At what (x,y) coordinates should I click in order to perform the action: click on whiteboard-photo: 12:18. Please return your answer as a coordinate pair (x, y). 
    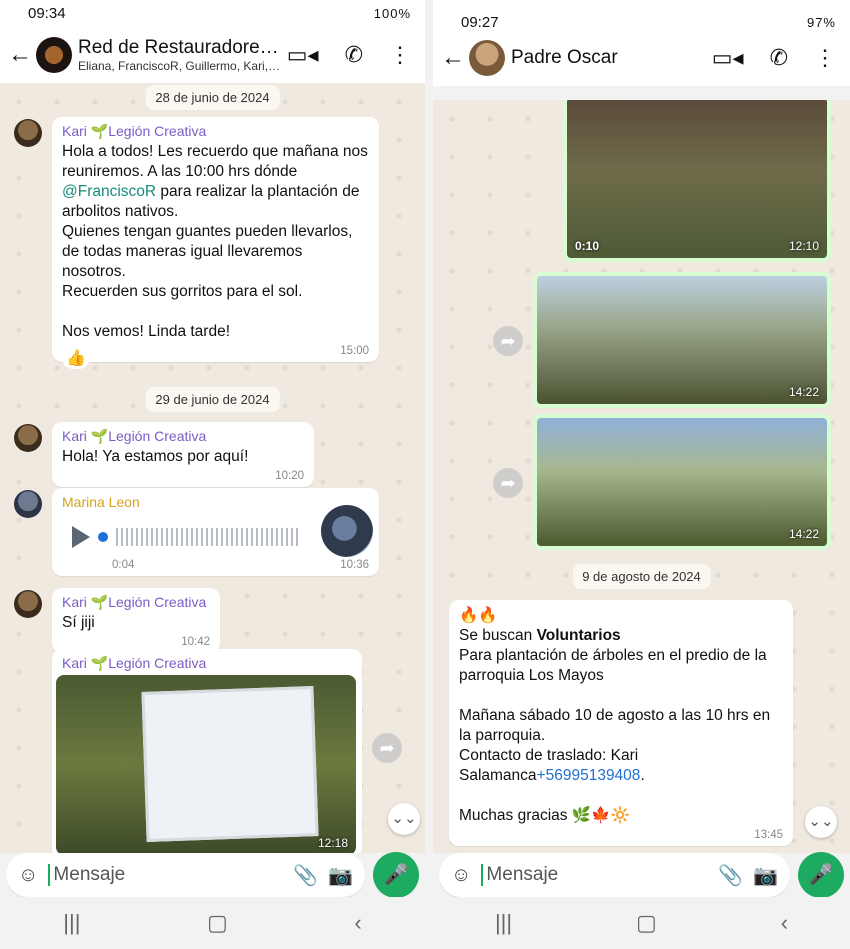
    Looking at the image, I should click on (206, 764).